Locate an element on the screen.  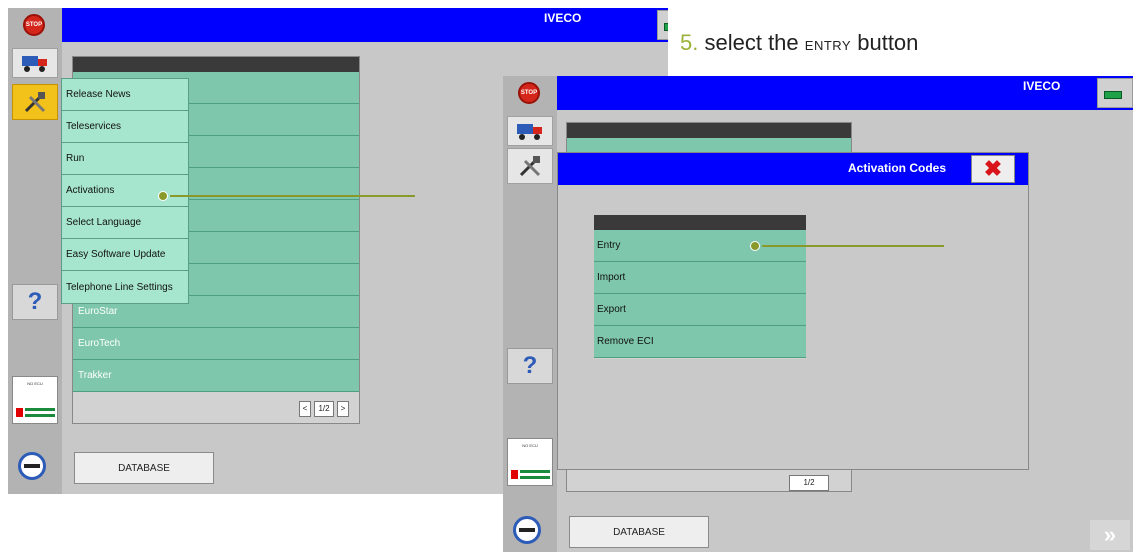
status-indicator is located at coordinates (662, 25).